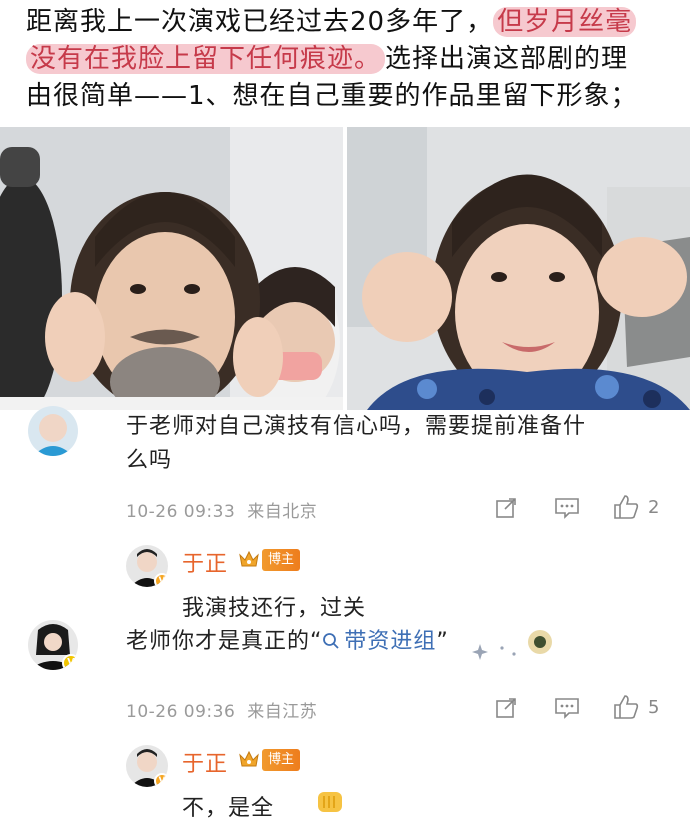 Image resolution: width=690 pixels, height=820 pixels. Describe the element at coordinates (188, 22) in the screenshot. I see `post-line1-a: 距离我上一次演戏已经过去` at that location.